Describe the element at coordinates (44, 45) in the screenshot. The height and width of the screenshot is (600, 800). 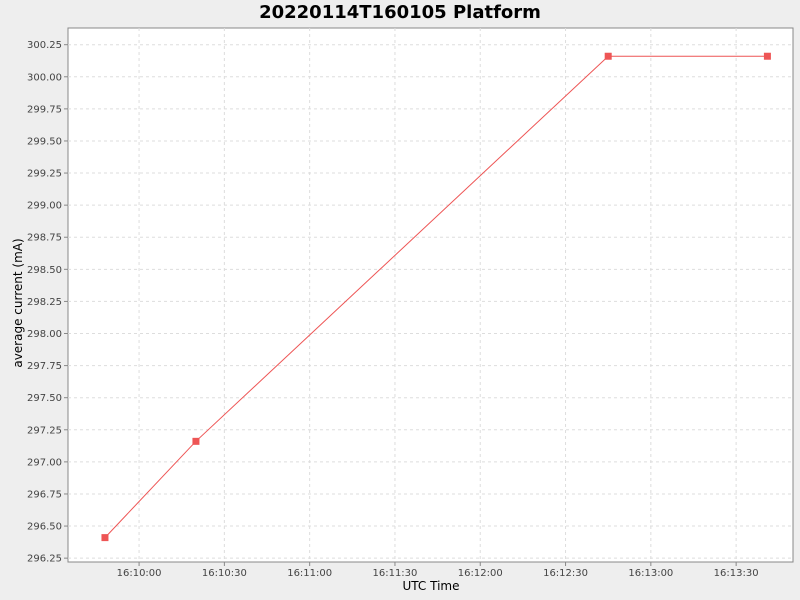
I see `y-tick-label: 300.25` at that location.